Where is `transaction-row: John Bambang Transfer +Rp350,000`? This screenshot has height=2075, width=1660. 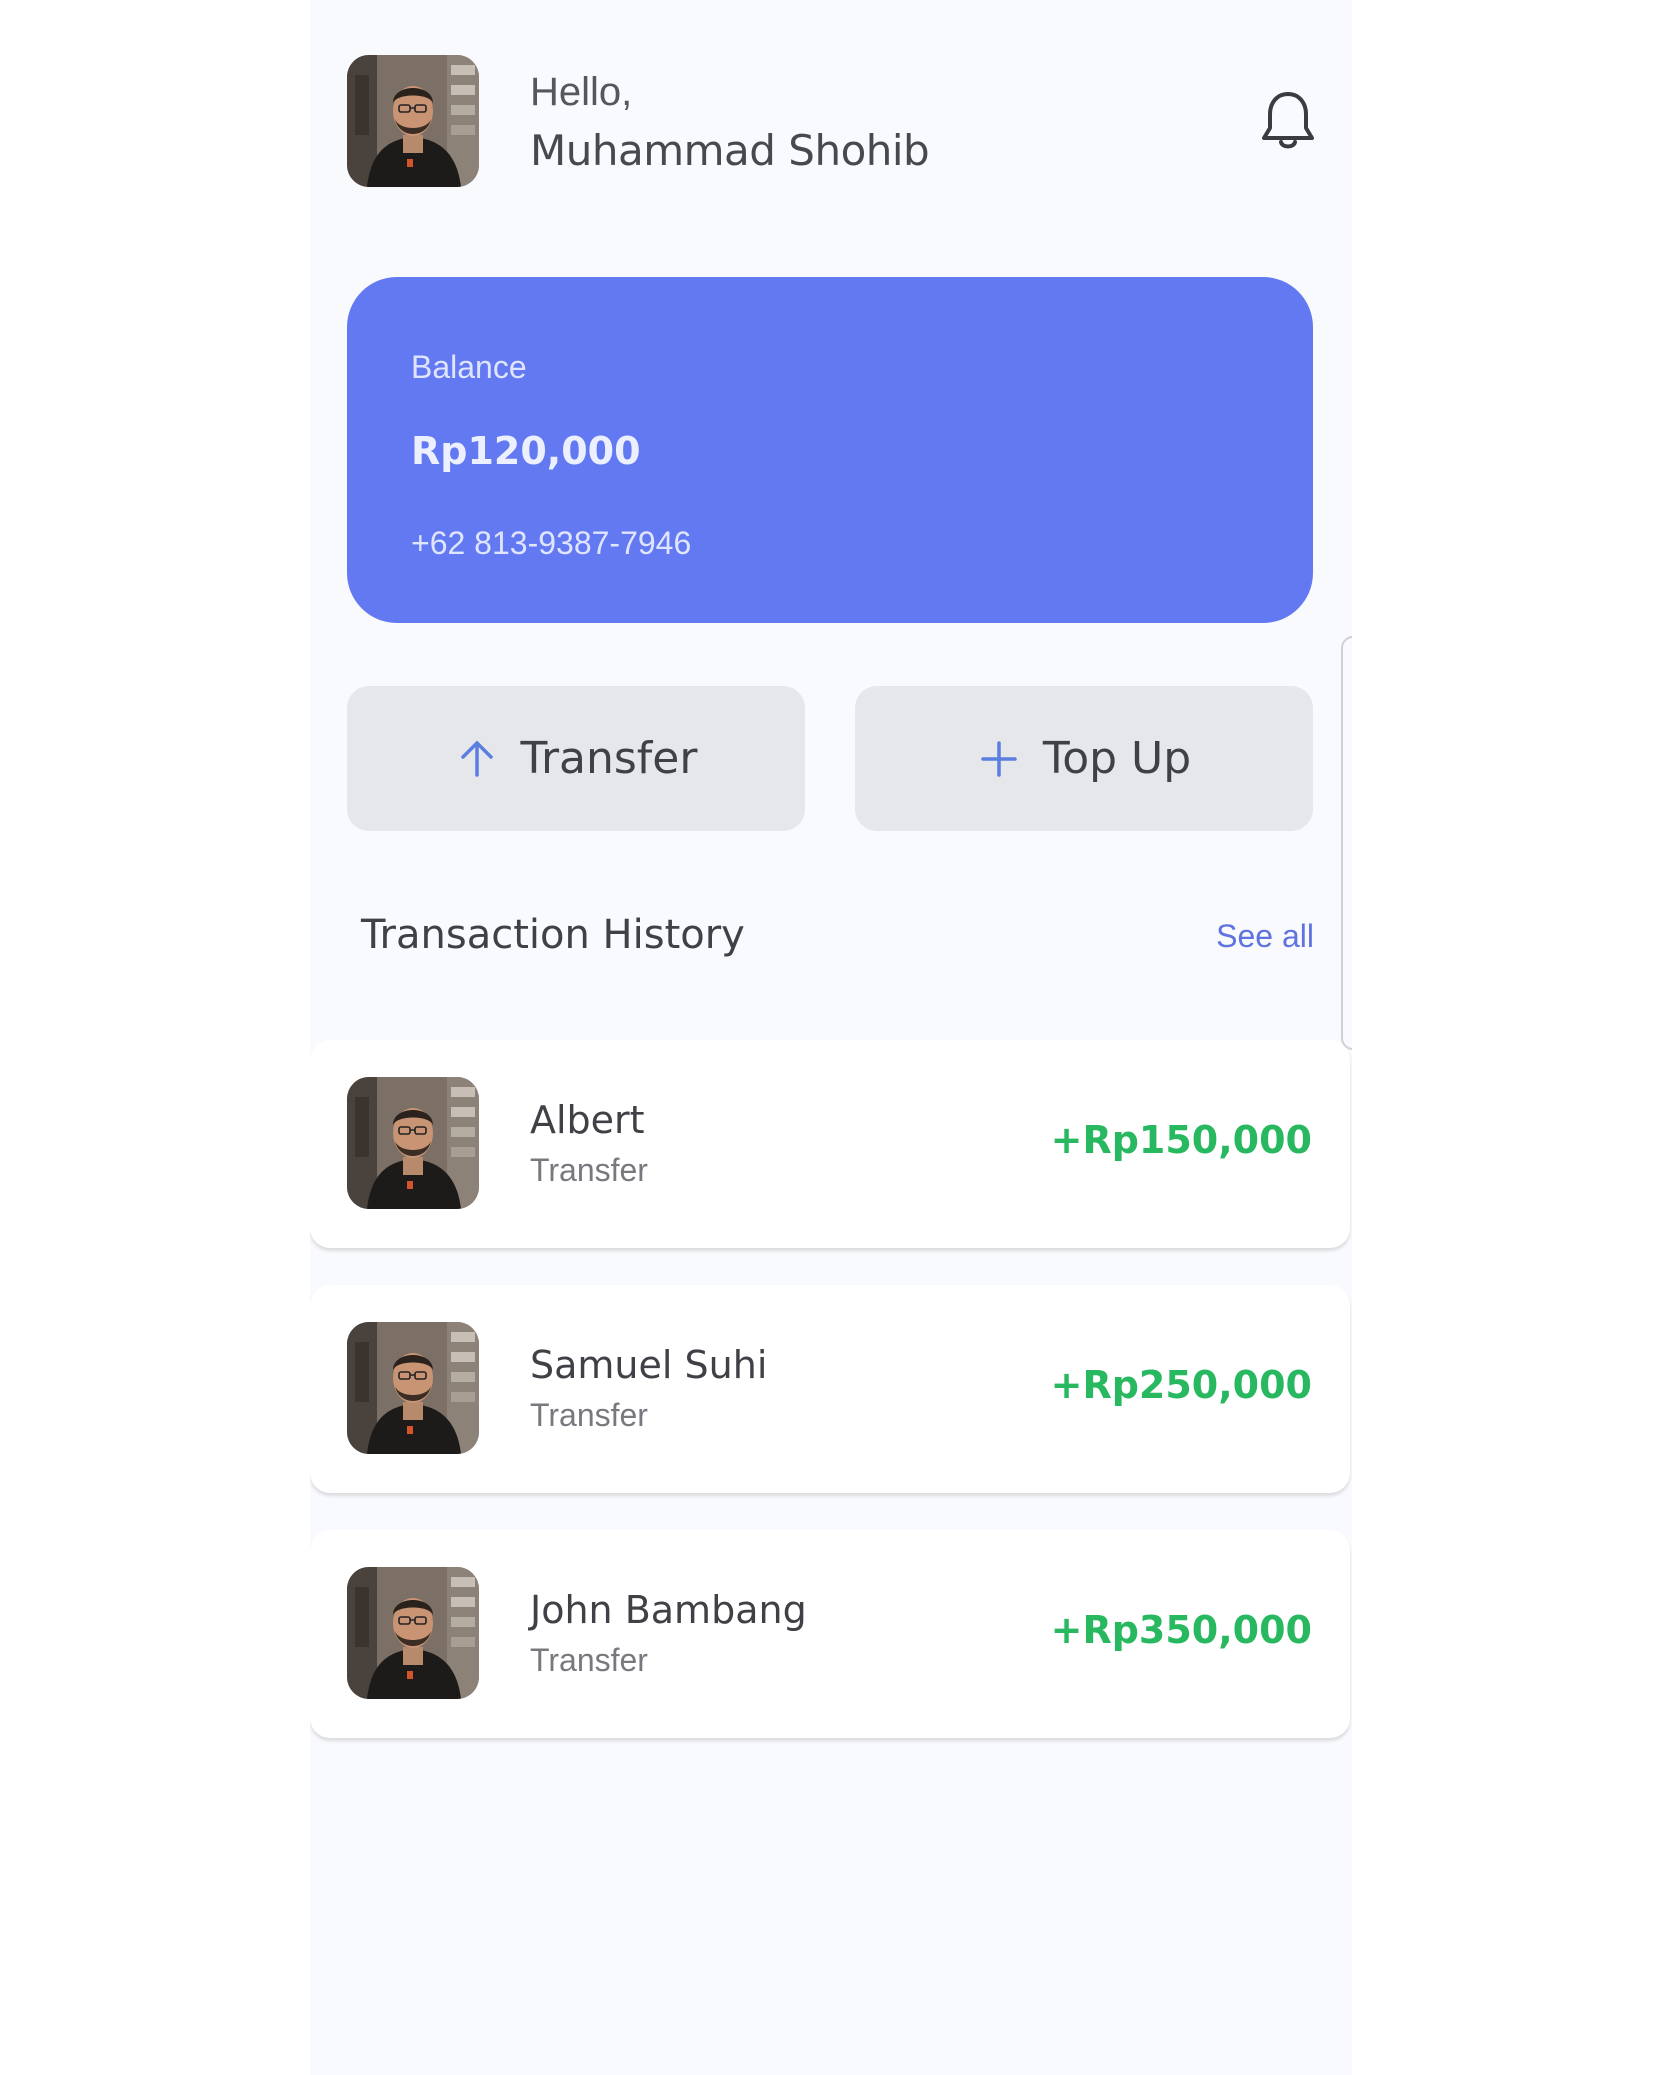
transaction-row: John Bambang Transfer +Rp350,000 is located at coordinates (830, 1634).